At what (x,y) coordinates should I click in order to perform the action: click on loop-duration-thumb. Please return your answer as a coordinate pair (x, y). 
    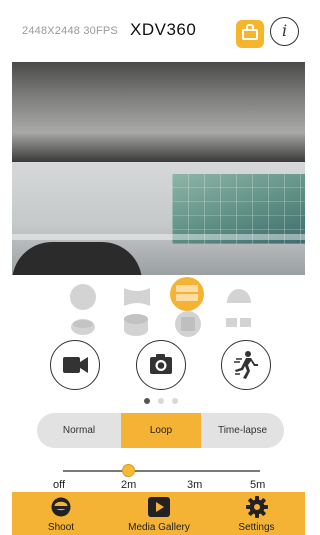
    Looking at the image, I should click on (128, 470).